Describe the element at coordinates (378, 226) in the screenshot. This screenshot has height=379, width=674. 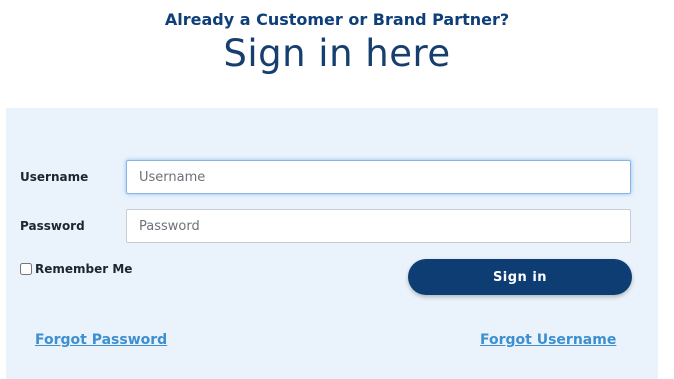
I see `password-input` at that location.